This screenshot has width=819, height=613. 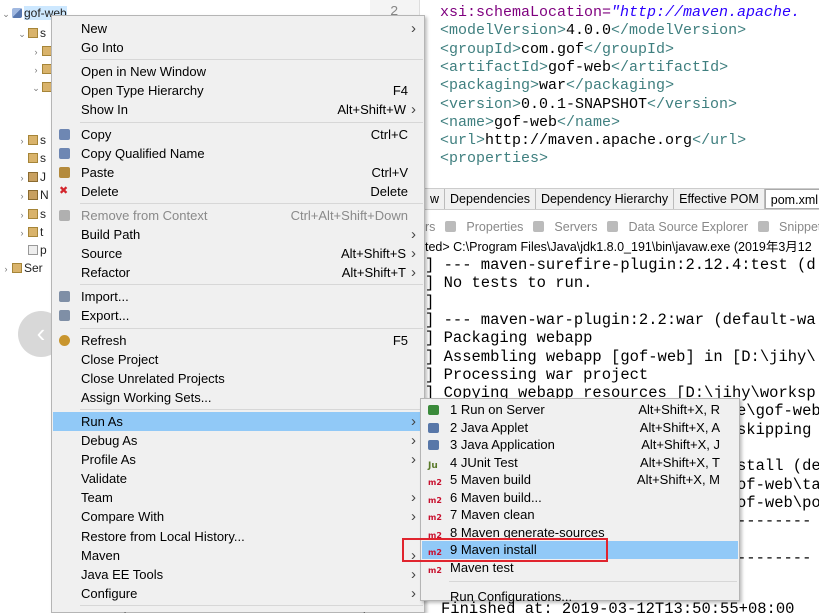 I want to click on menu-item-label: Validate, so click(x=104, y=479).